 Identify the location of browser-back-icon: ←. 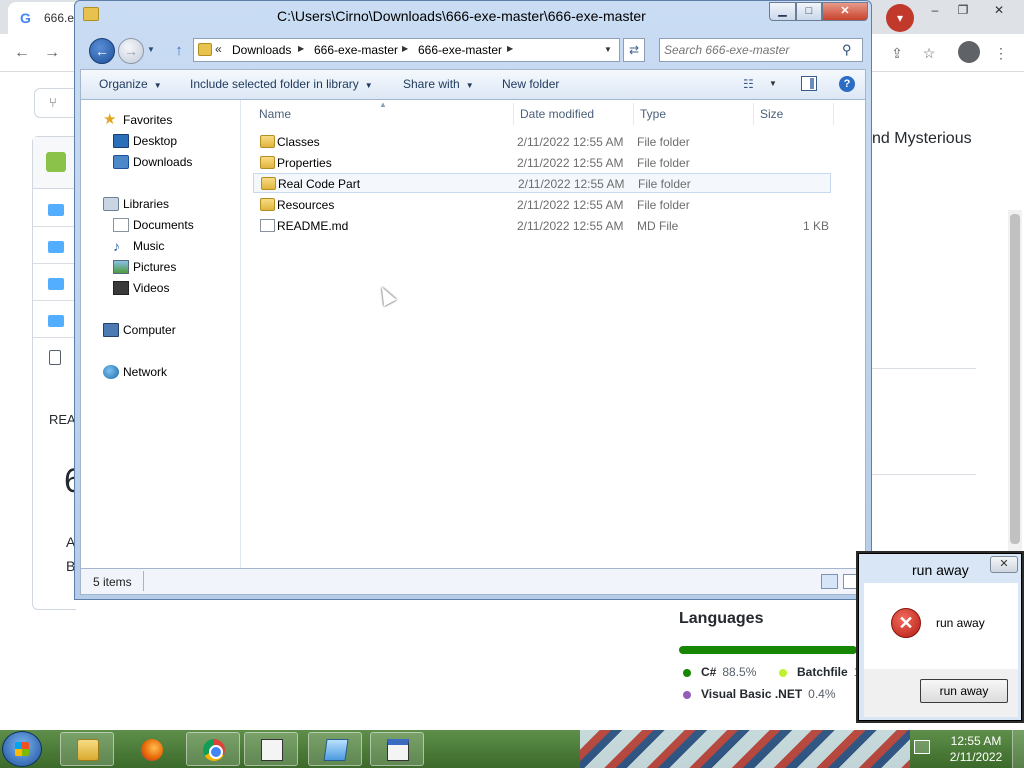
(22, 53).